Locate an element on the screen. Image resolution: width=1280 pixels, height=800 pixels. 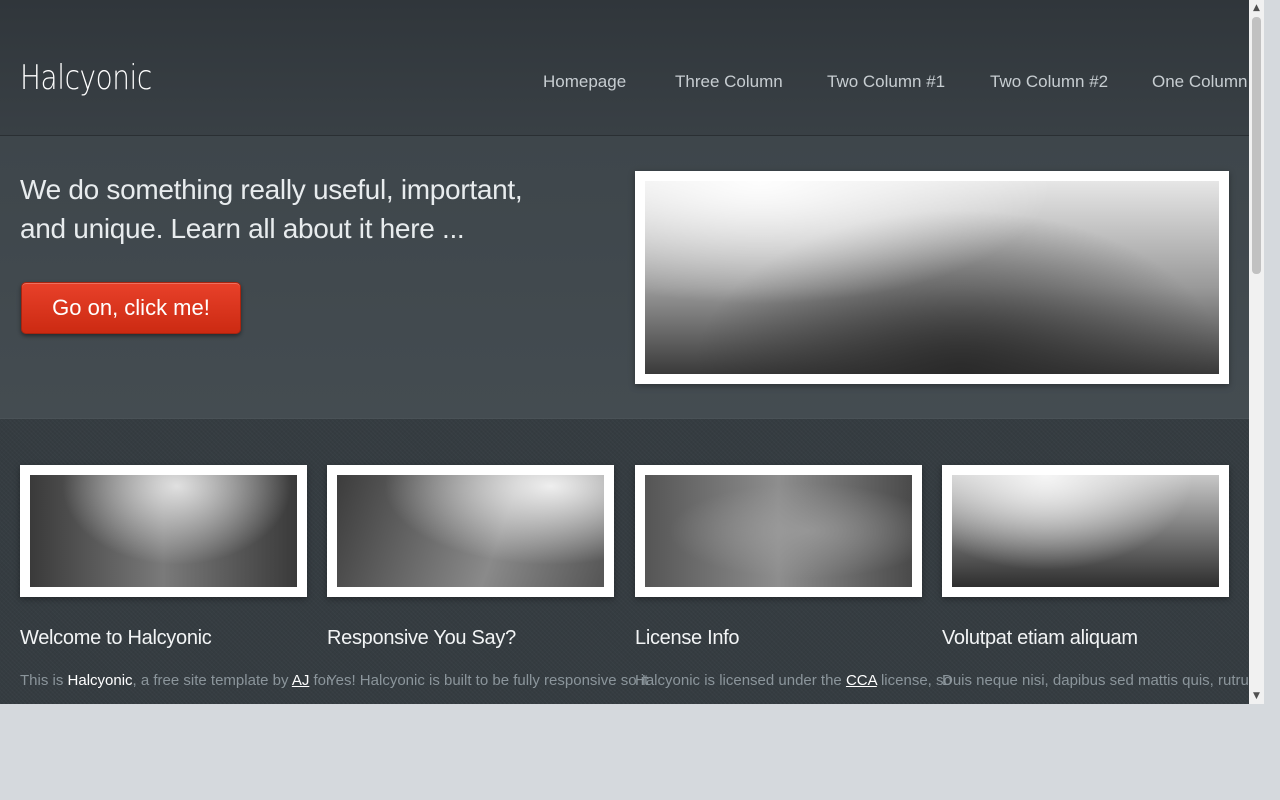
card-title: Volutpat etiam aliquam is located at coordinates (1040, 638).